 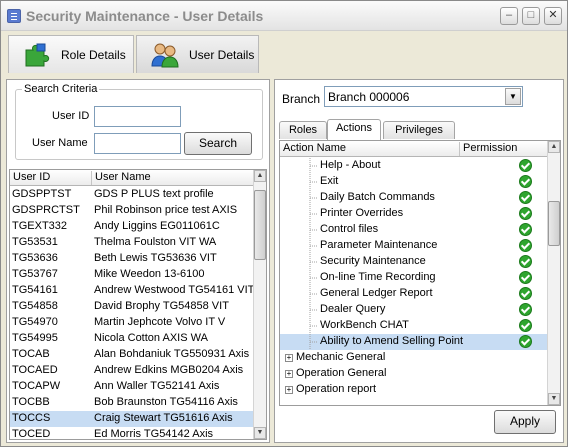 What do you see at coordinates (301, 99) in the screenshot?
I see `branch-label: Branch` at bounding box center [301, 99].